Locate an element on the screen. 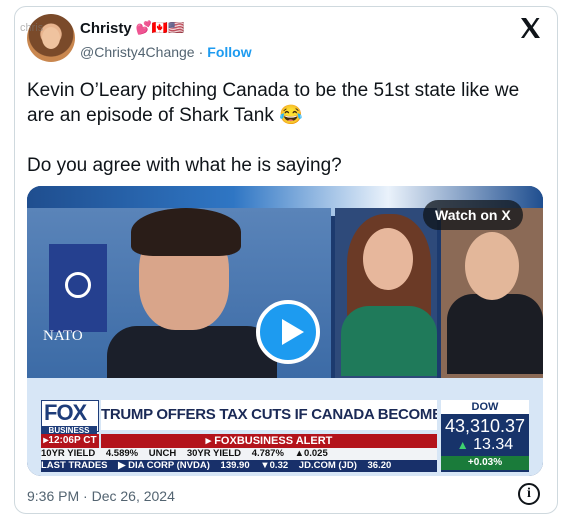 This screenshot has height=520, width=574. dow-label: DOW is located at coordinates (485, 407).